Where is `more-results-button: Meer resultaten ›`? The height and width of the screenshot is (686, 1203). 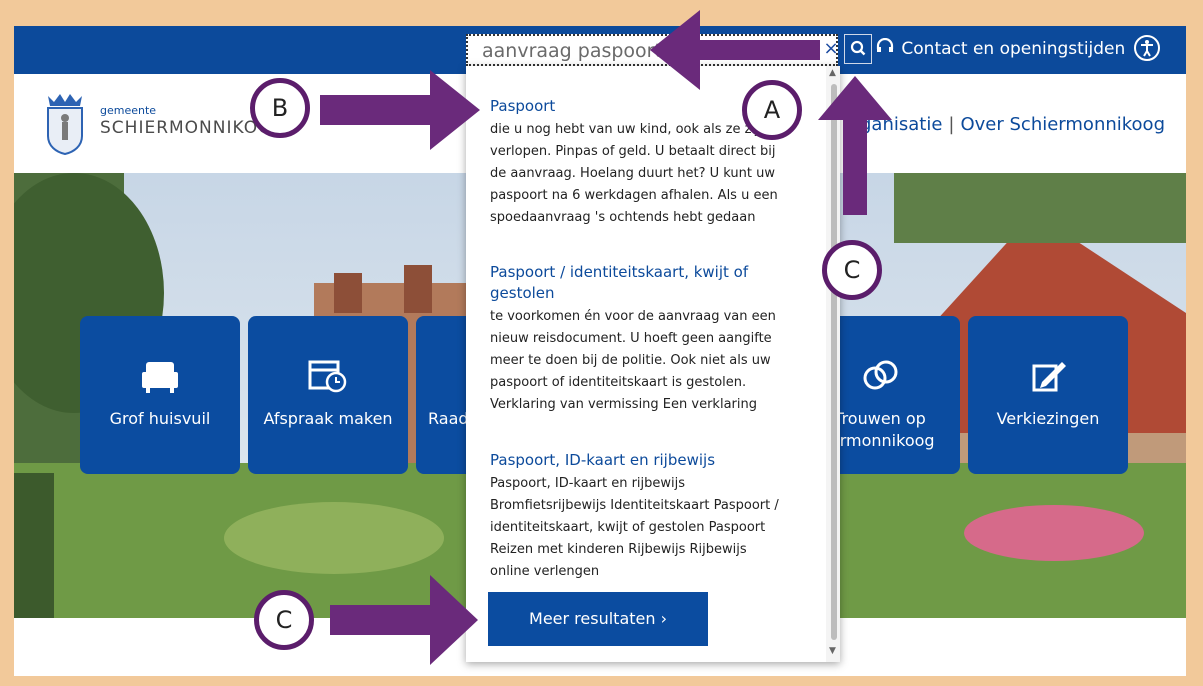
more-results-button: Meer resultaten › is located at coordinates (598, 619).